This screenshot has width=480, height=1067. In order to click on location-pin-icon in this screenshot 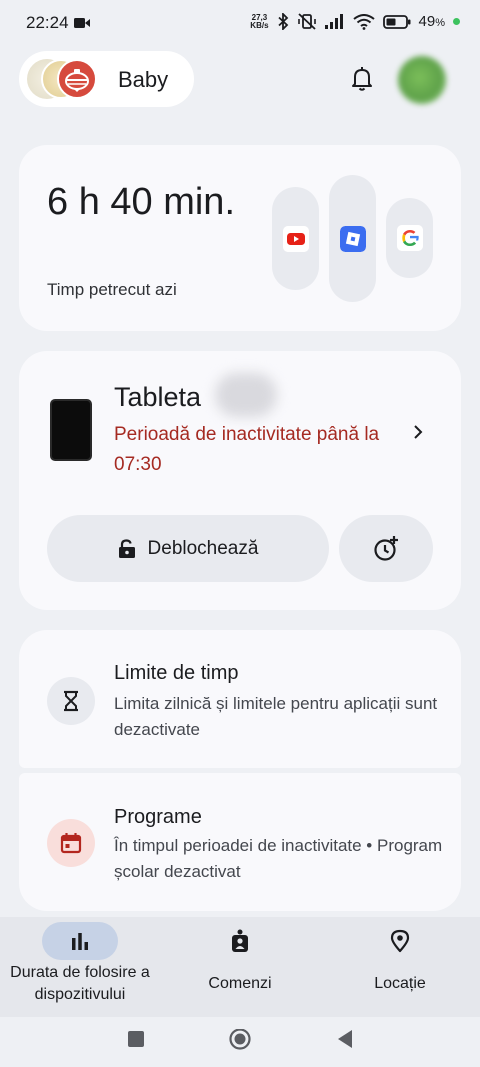, I will do `click(400, 941)`.